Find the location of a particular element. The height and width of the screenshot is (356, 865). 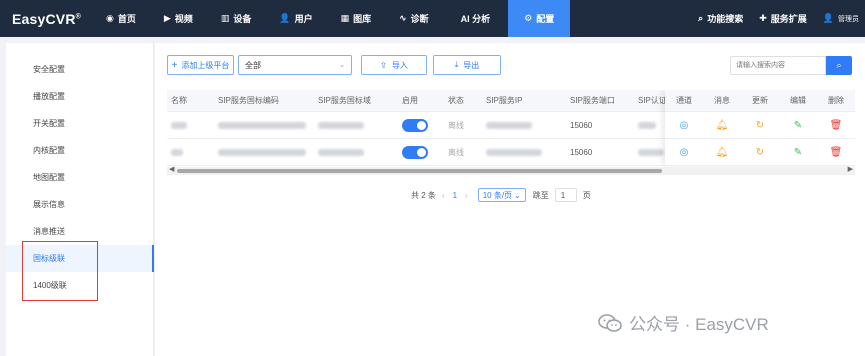

wechat-icon is located at coordinates (610, 322).